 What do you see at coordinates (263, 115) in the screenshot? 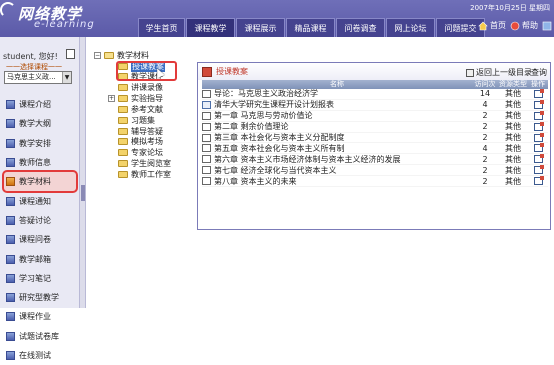
I see `row-name: 第一章 马克思与劳动价值论` at bounding box center [263, 115].